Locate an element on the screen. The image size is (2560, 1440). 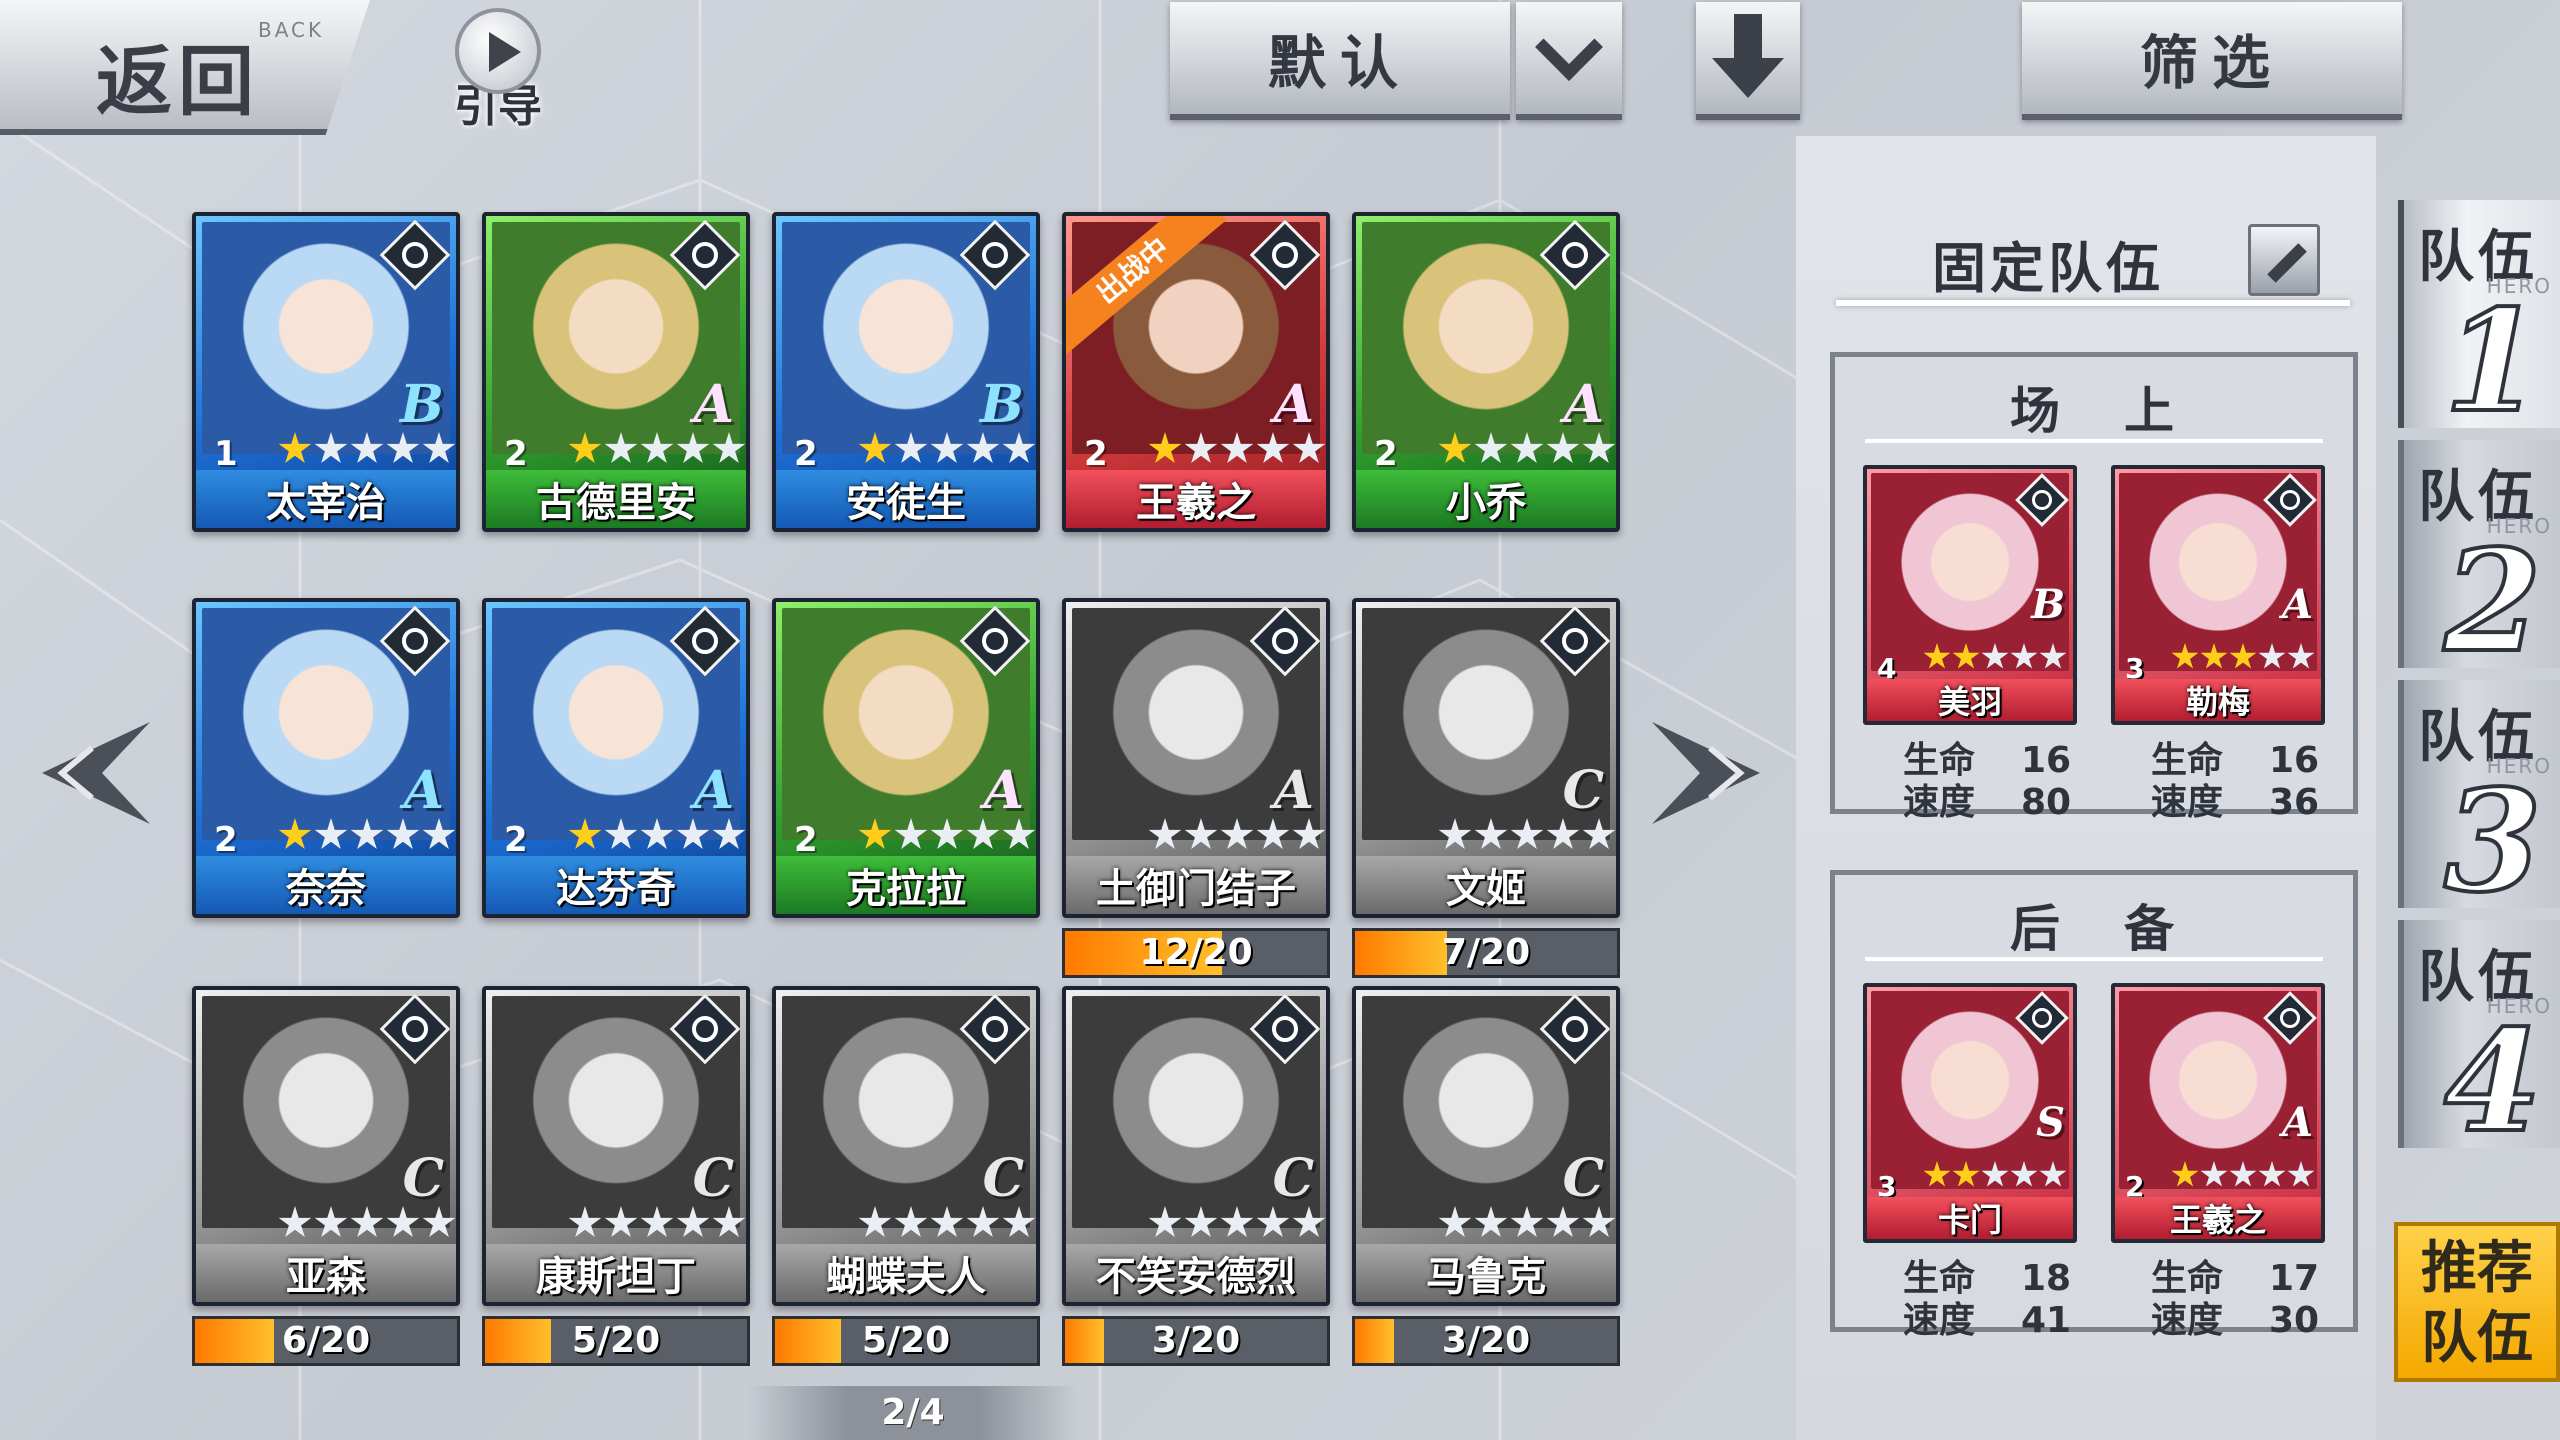
hero-card: C 不笑安德烈 is located at coordinates (1196, 1146).